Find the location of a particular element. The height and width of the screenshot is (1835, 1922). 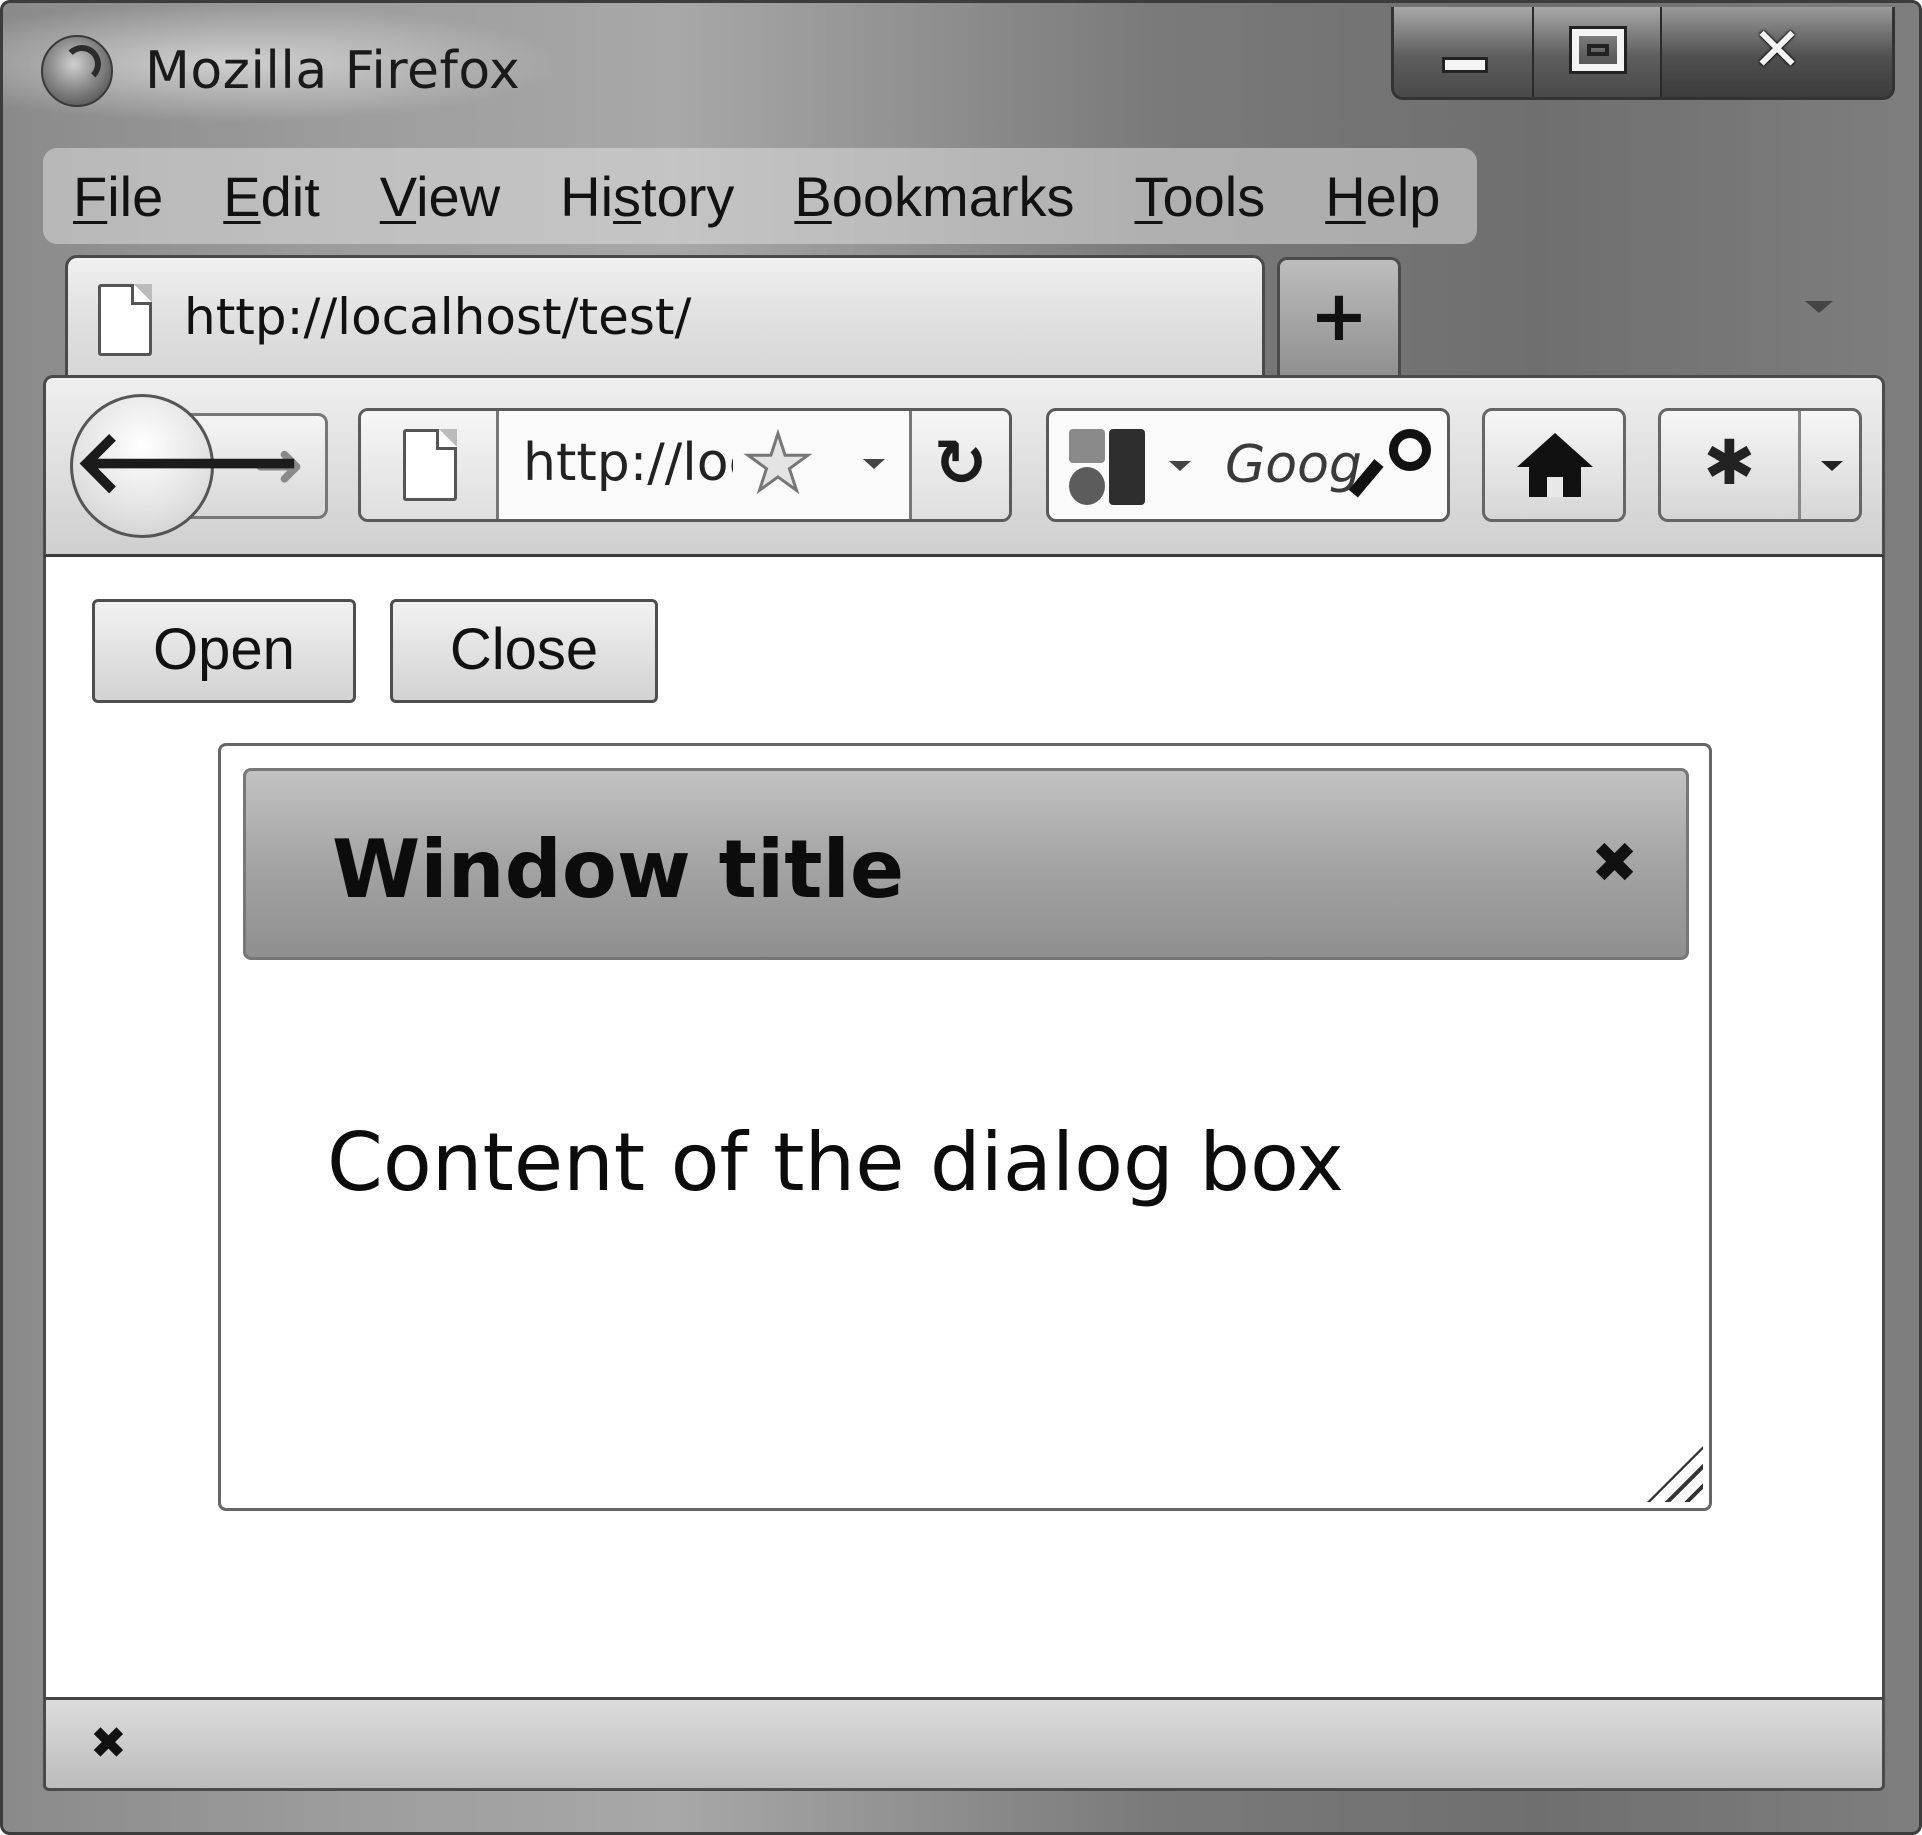

home-icon is located at coordinates (1555, 450).